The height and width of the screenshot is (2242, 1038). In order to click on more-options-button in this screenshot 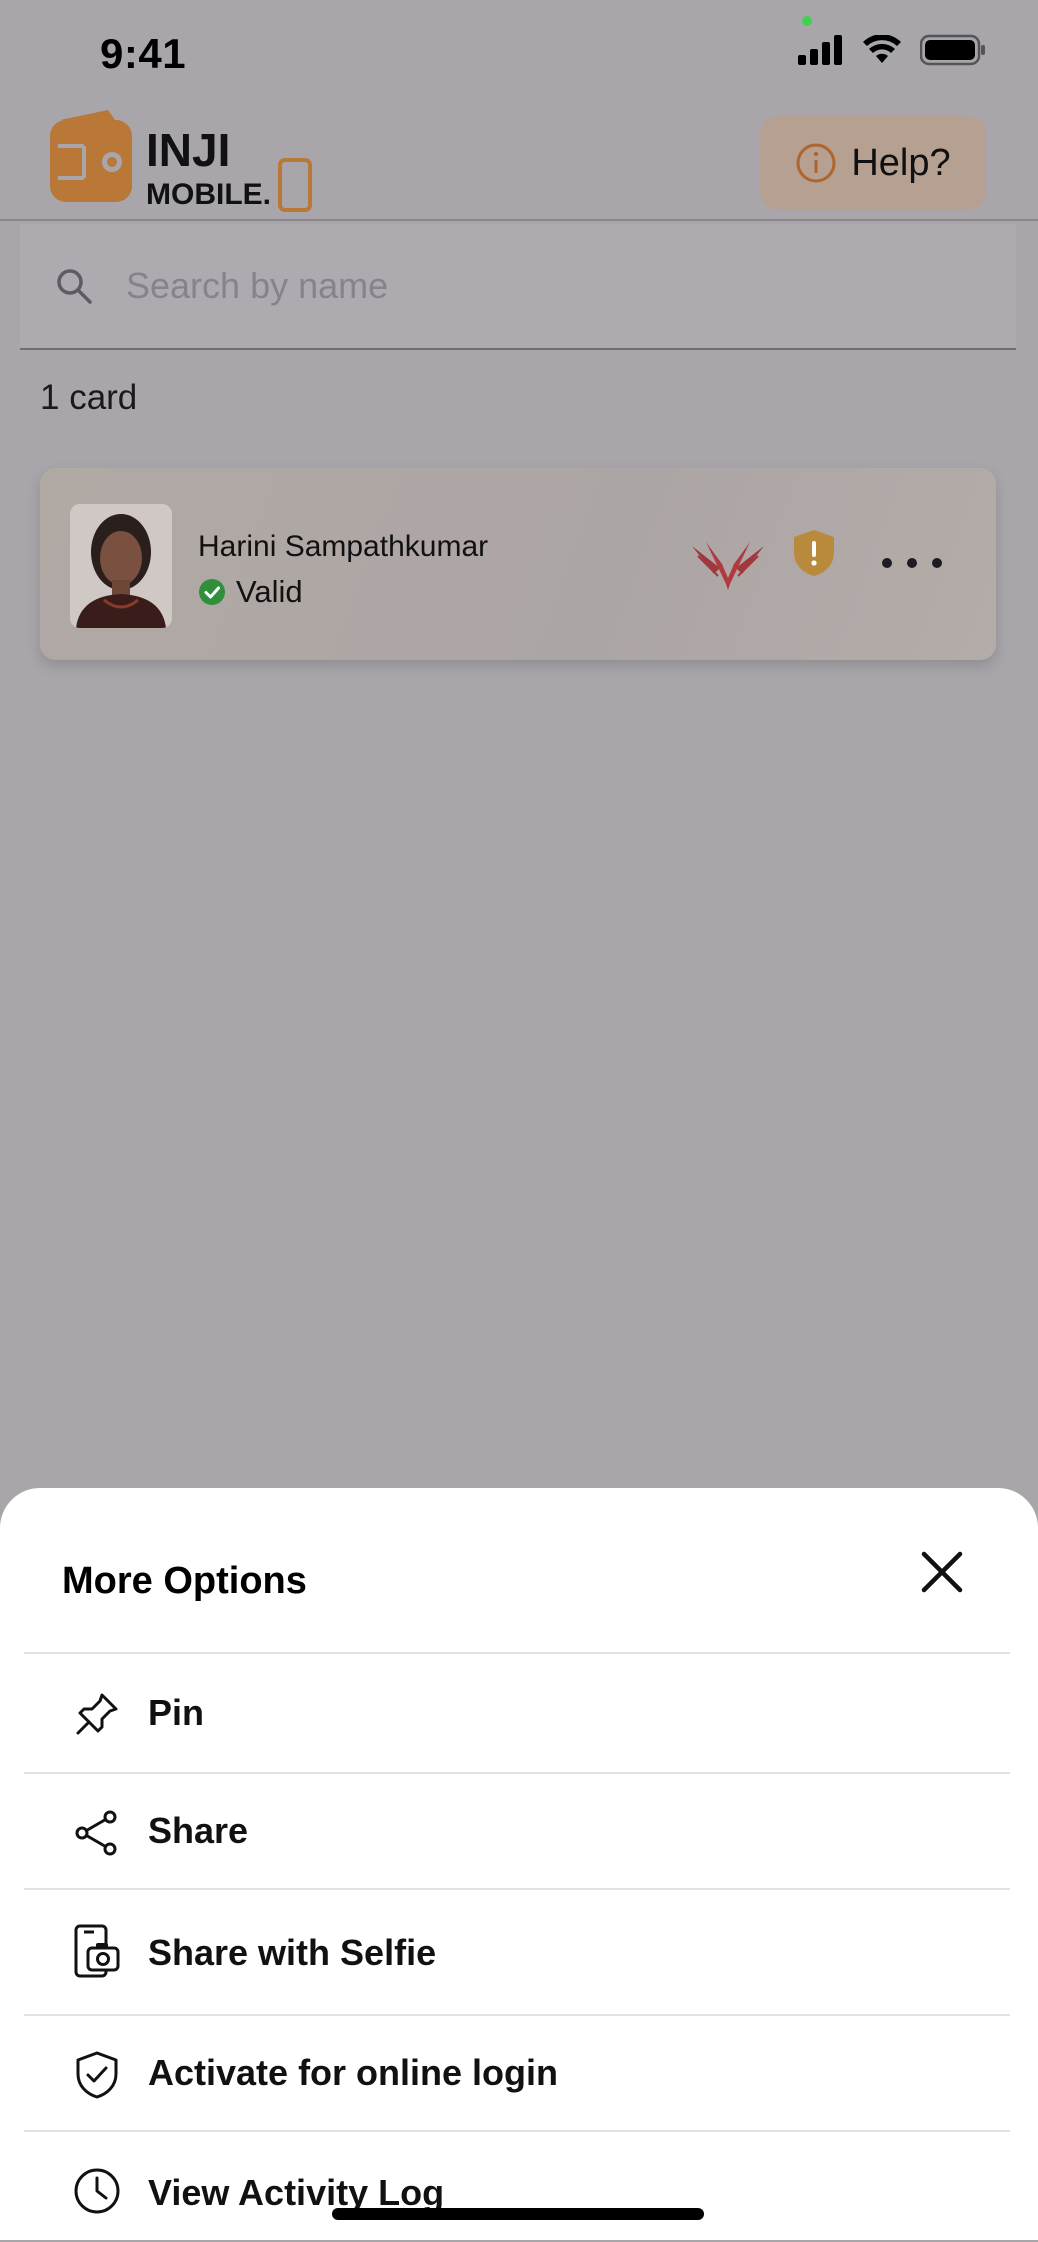, I will do `click(912, 563)`.